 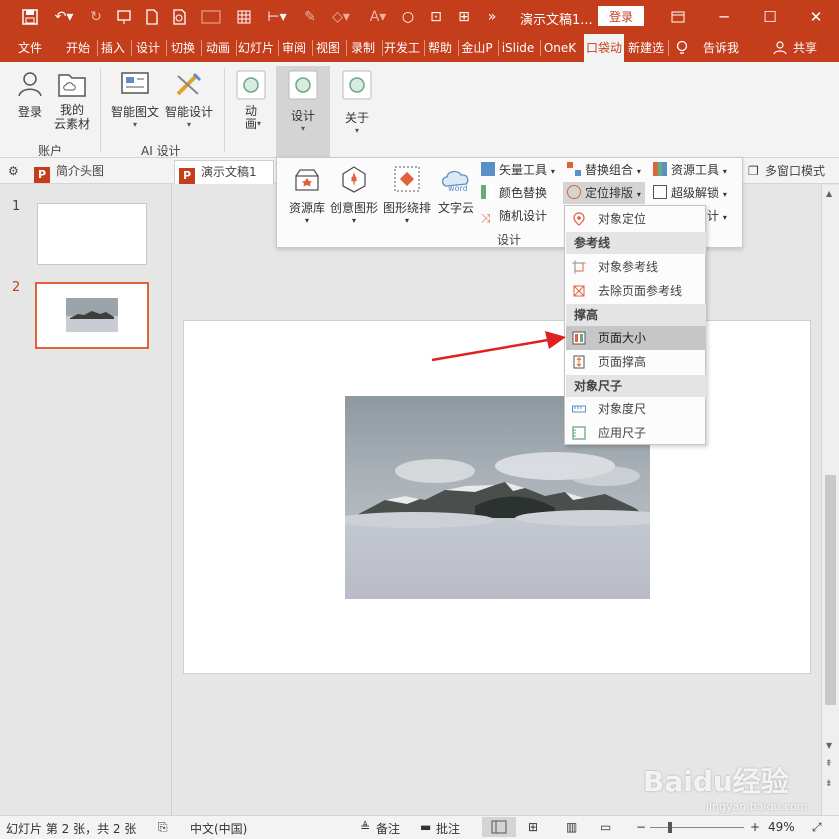 What do you see at coordinates (604, 193) in the screenshot?
I see `position-layout-button: 定位排版 ▾` at bounding box center [604, 193].